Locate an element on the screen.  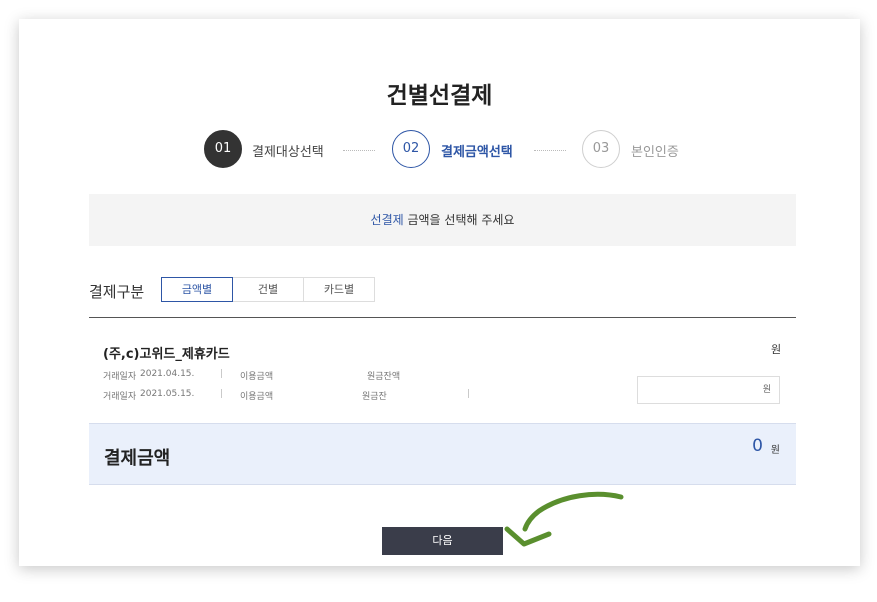
card-amount-unit: 원 is located at coordinates (776, 349).